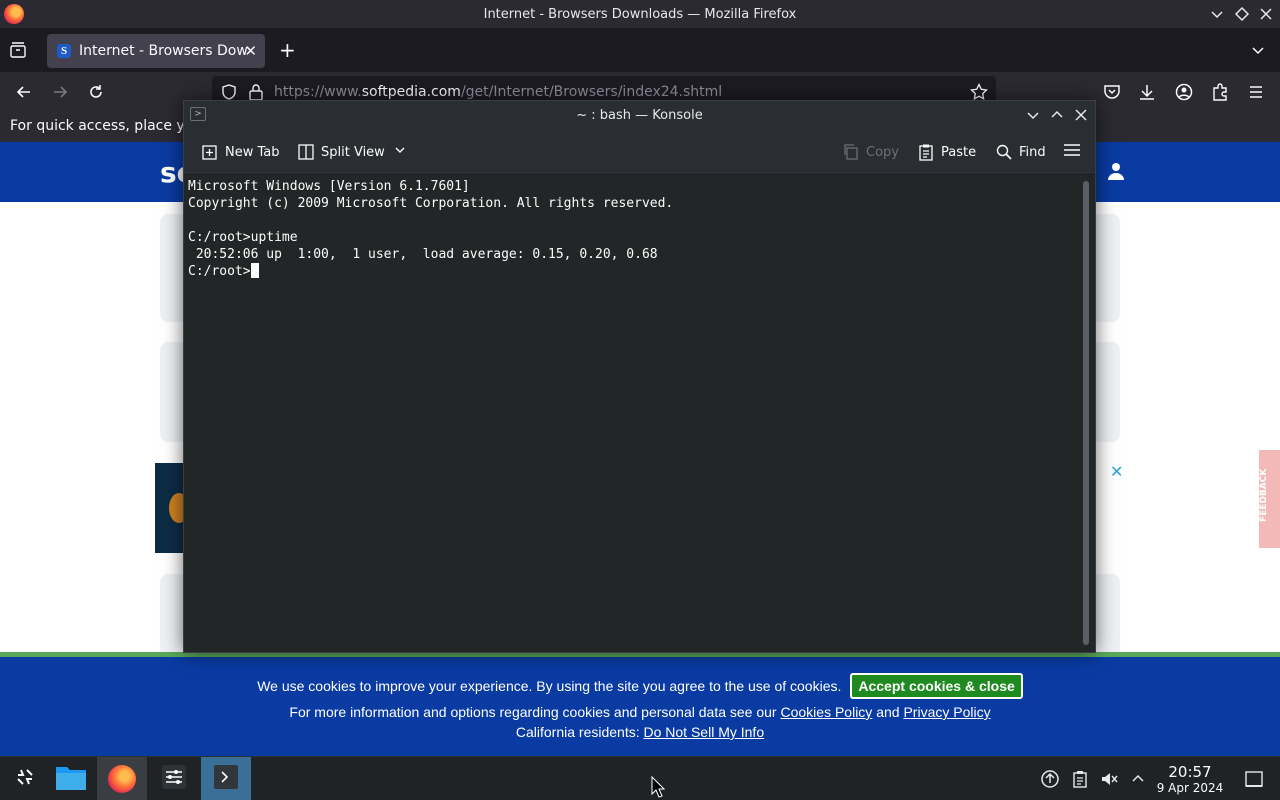 This screenshot has width=1280, height=800. I want to click on konsole-app-icon: >, so click(198, 114).